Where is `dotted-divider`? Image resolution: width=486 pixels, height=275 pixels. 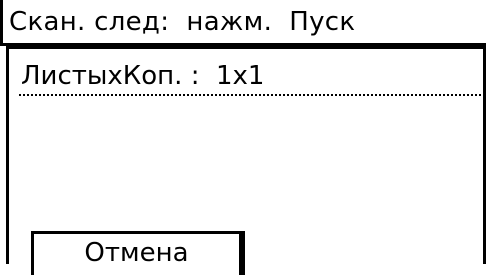 dotted-divider is located at coordinates (250, 95).